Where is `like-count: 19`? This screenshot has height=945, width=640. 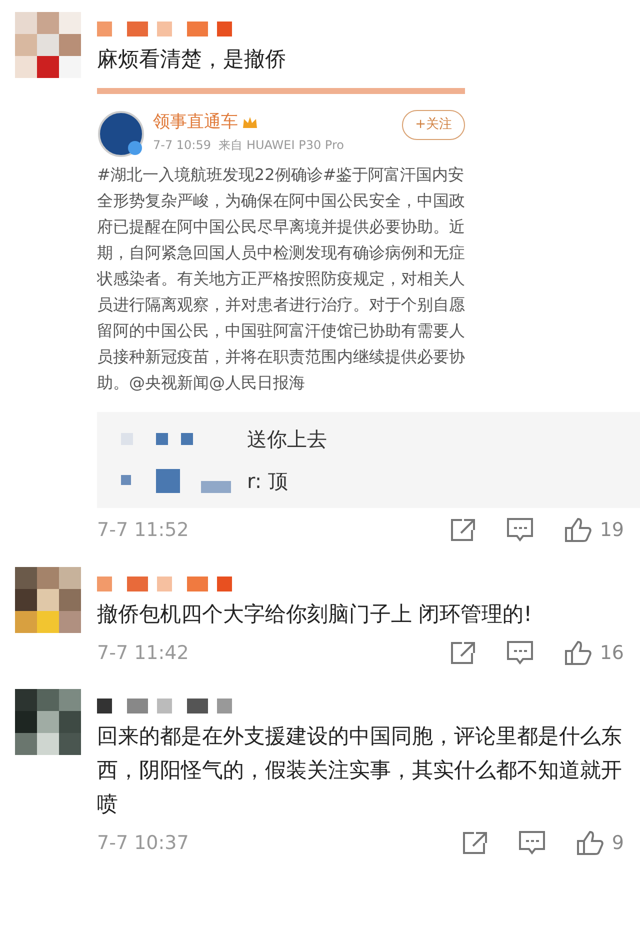
like-count: 19 is located at coordinates (612, 530).